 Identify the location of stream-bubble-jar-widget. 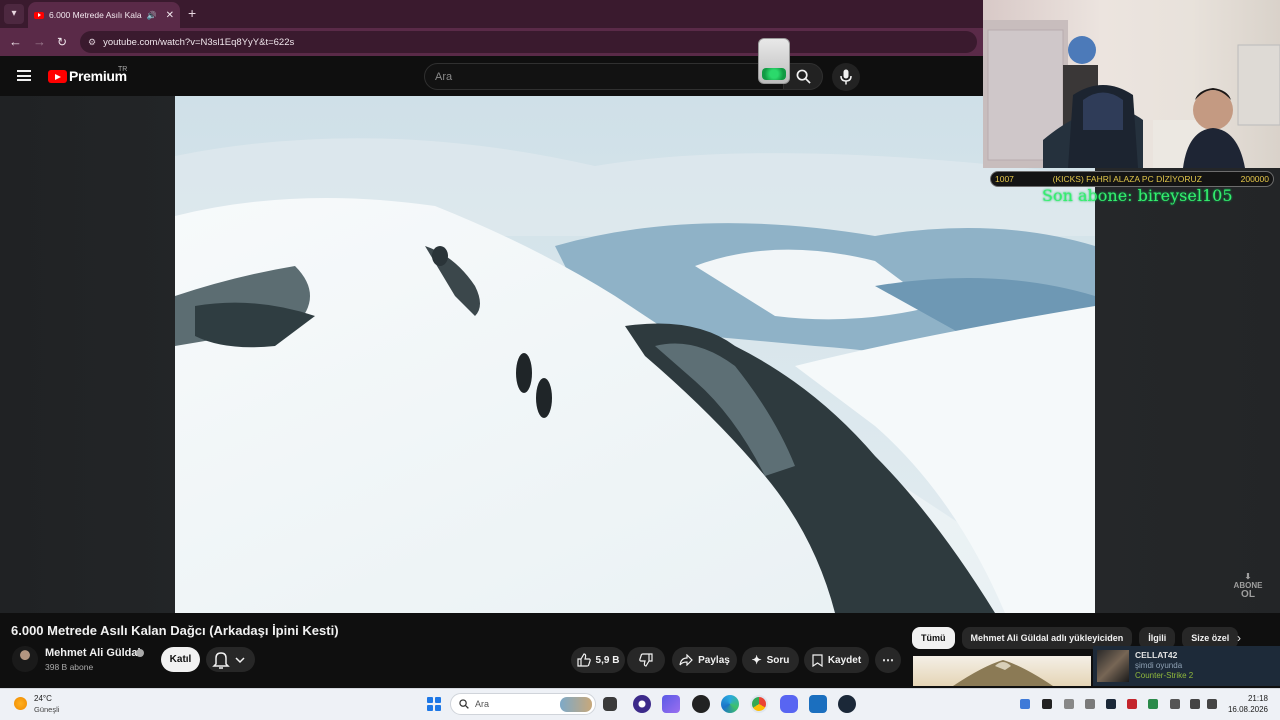
(774, 61).